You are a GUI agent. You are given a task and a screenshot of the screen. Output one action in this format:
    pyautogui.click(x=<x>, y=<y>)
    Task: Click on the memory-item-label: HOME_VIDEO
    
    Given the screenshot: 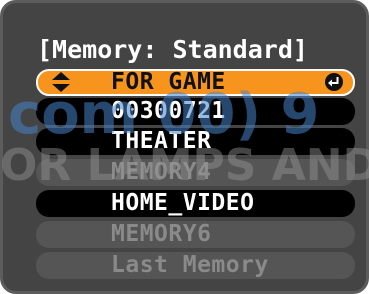 What is the action you would take?
    pyautogui.click(x=183, y=203)
    